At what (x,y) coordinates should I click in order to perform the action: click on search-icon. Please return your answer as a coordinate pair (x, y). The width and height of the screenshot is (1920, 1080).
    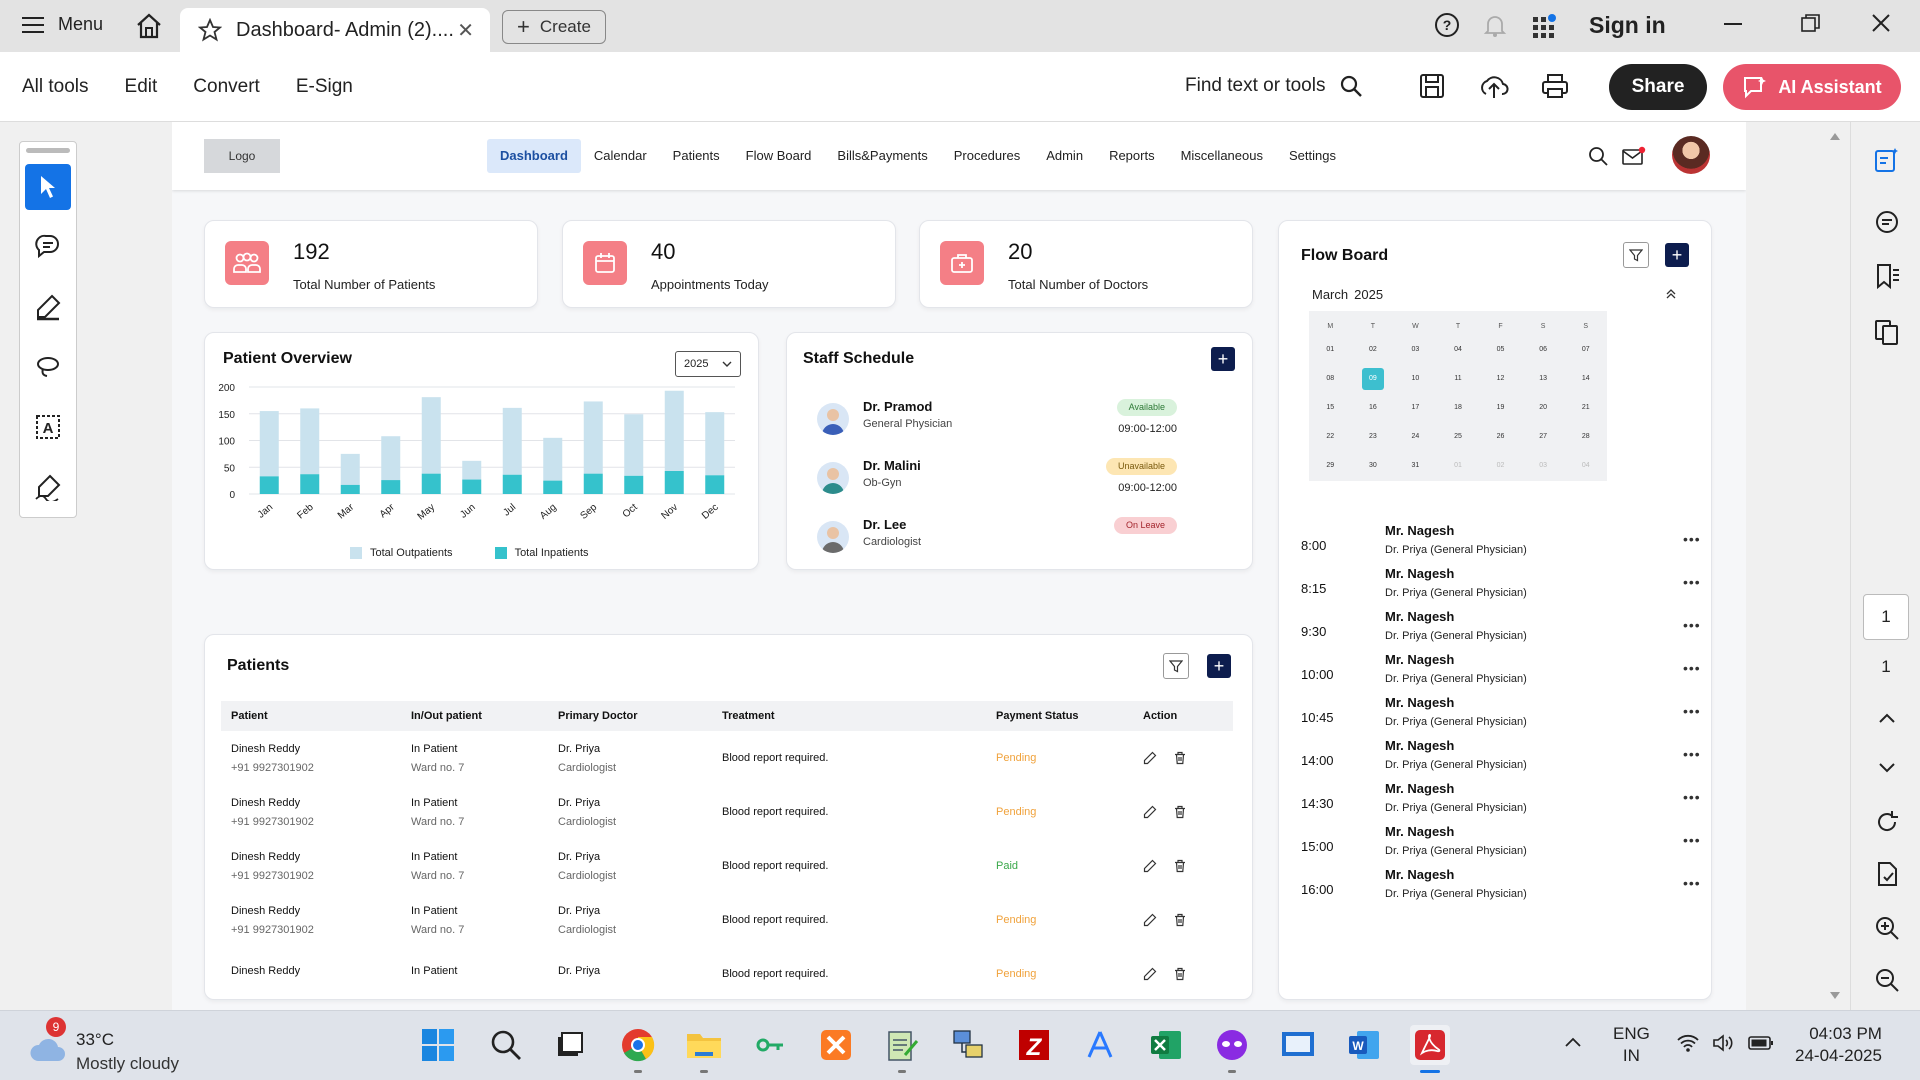
    Looking at the image, I should click on (1598, 156).